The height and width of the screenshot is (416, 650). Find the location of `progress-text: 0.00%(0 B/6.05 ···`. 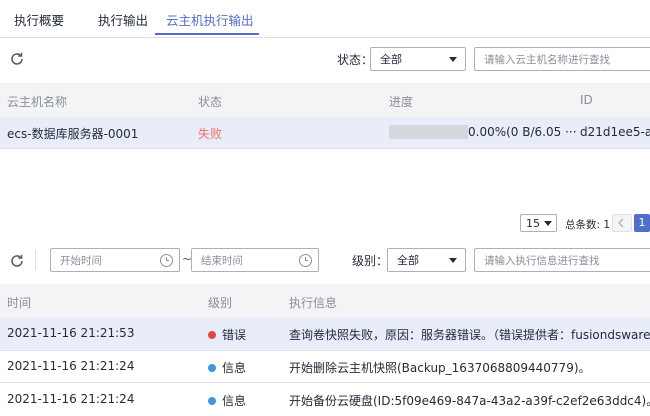

progress-text: 0.00%(0 B/6.05 ··· is located at coordinates (522, 132).